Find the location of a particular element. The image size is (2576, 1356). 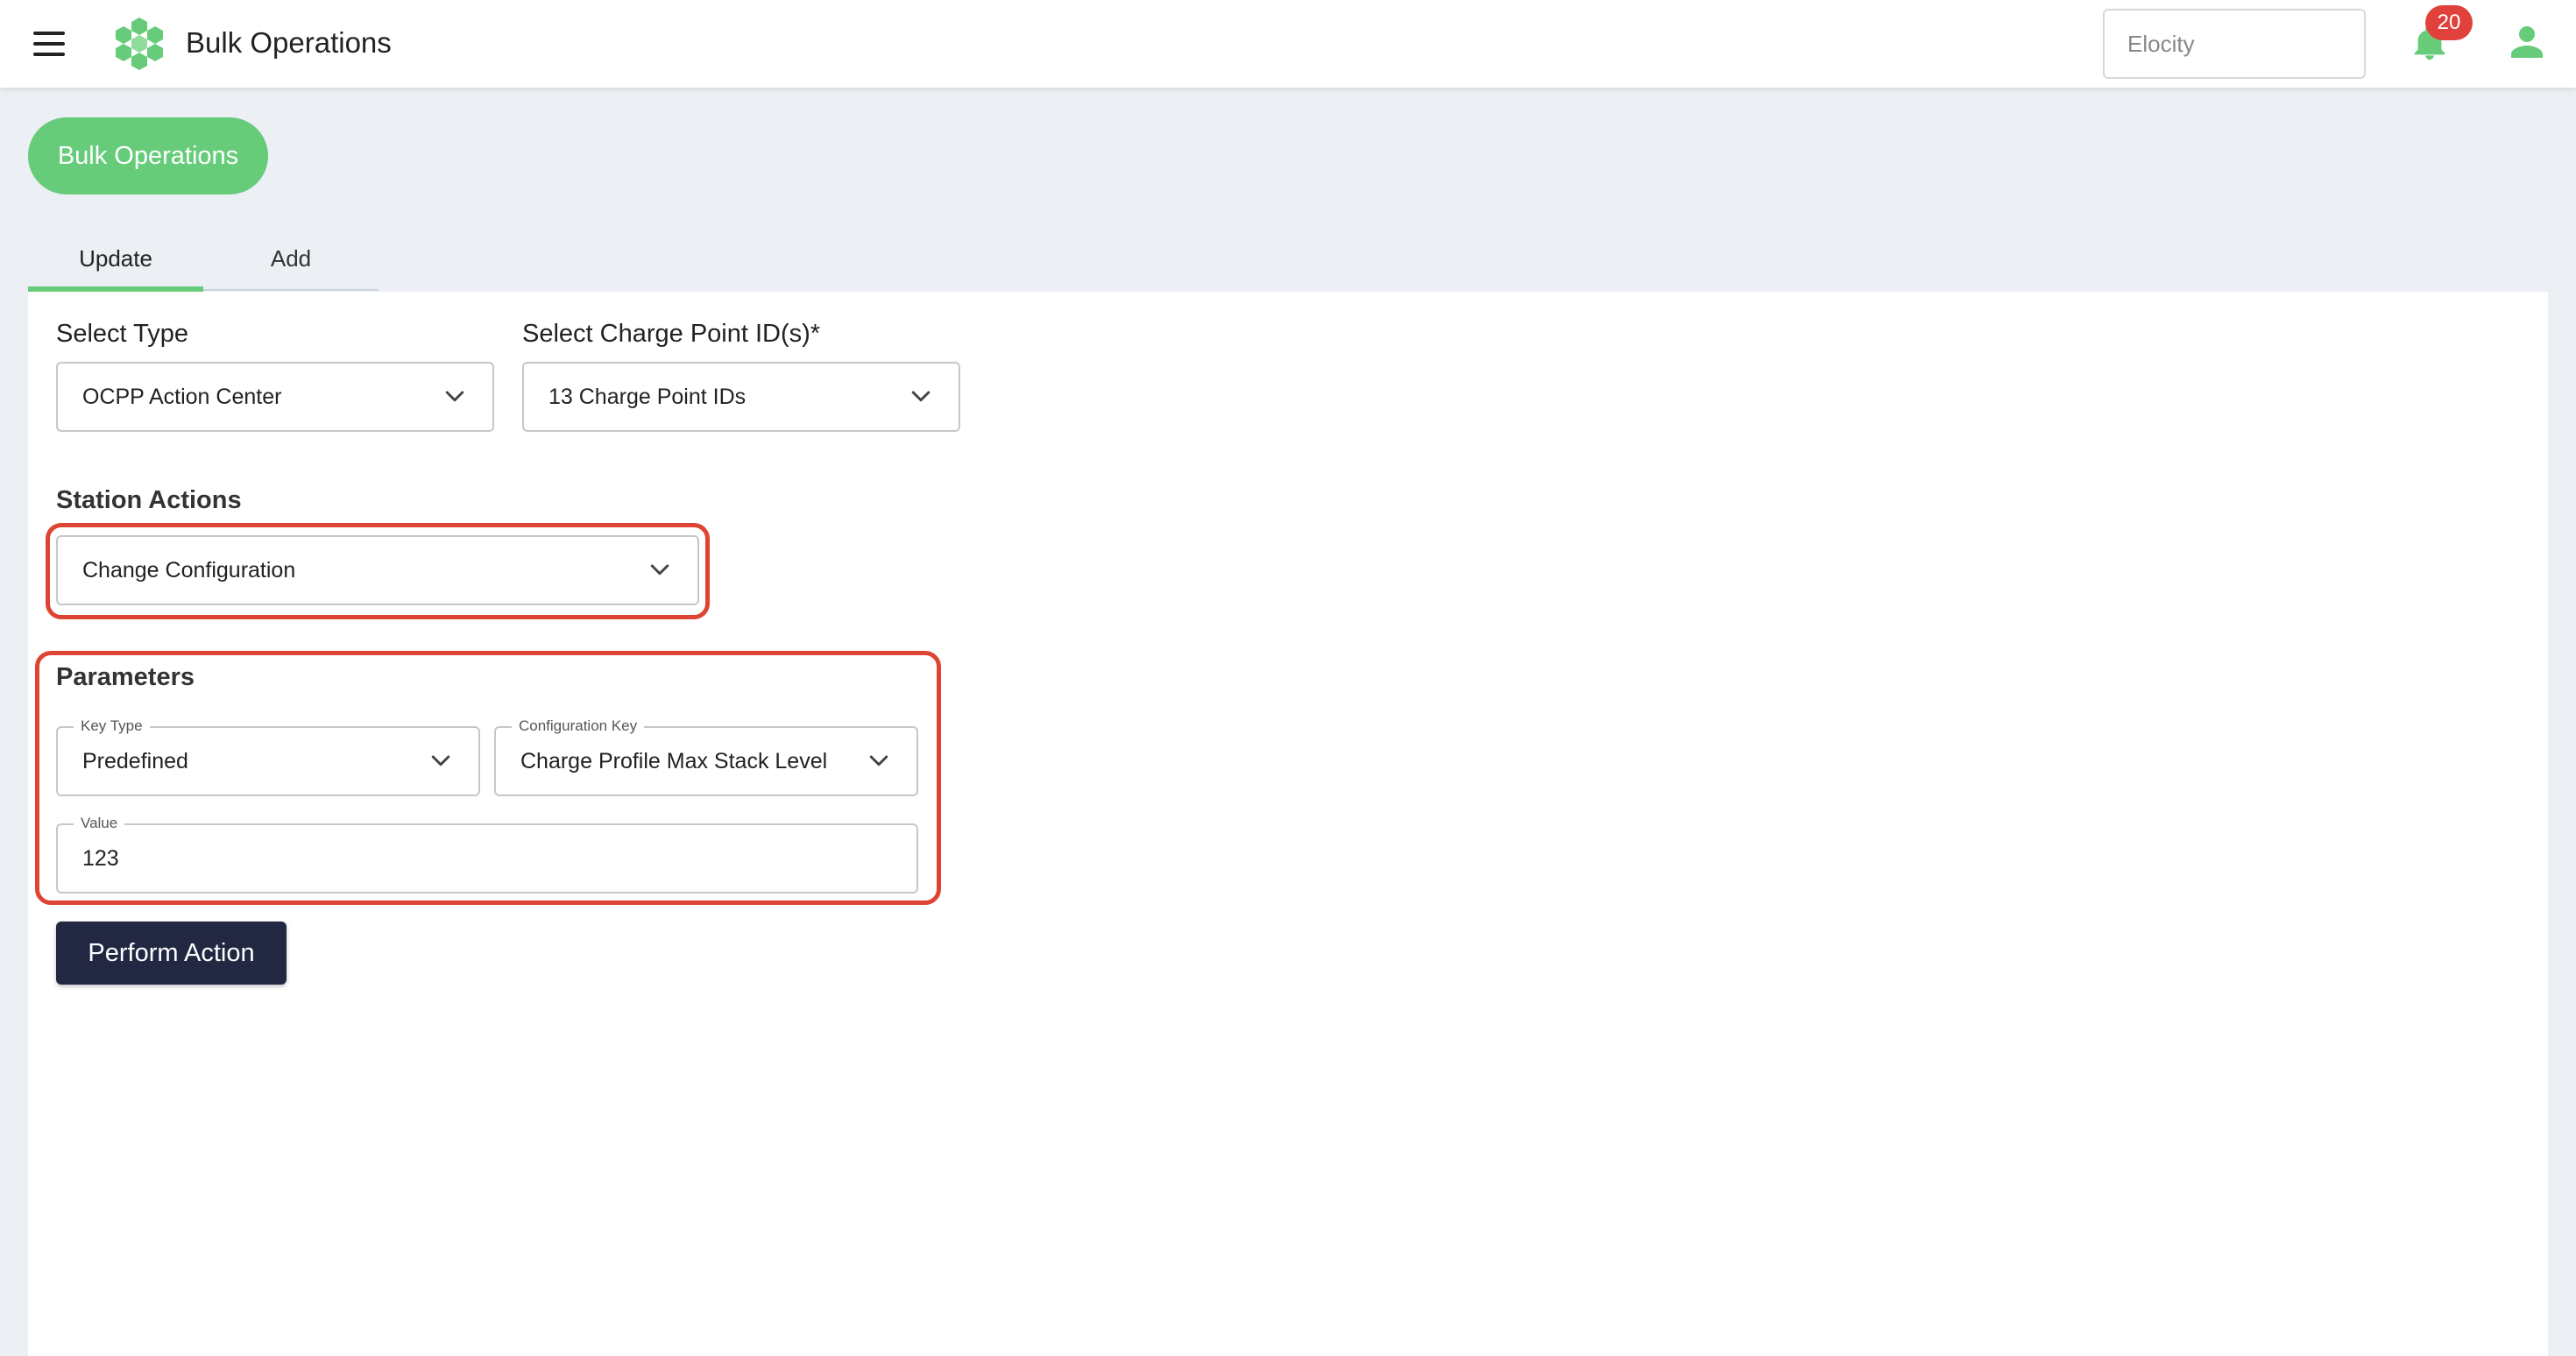

key-type-label: Key Type is located at coordinates (112, 726).